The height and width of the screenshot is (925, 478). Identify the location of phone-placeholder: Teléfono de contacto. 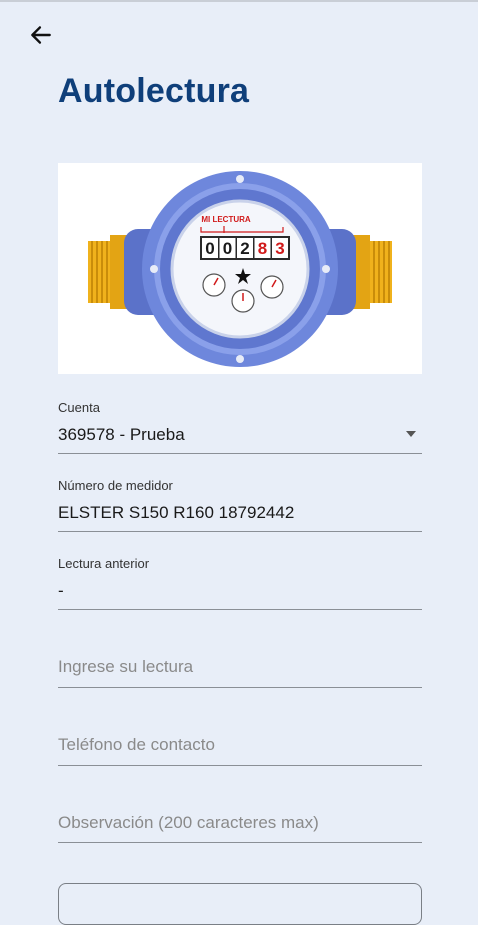
(136, 744).